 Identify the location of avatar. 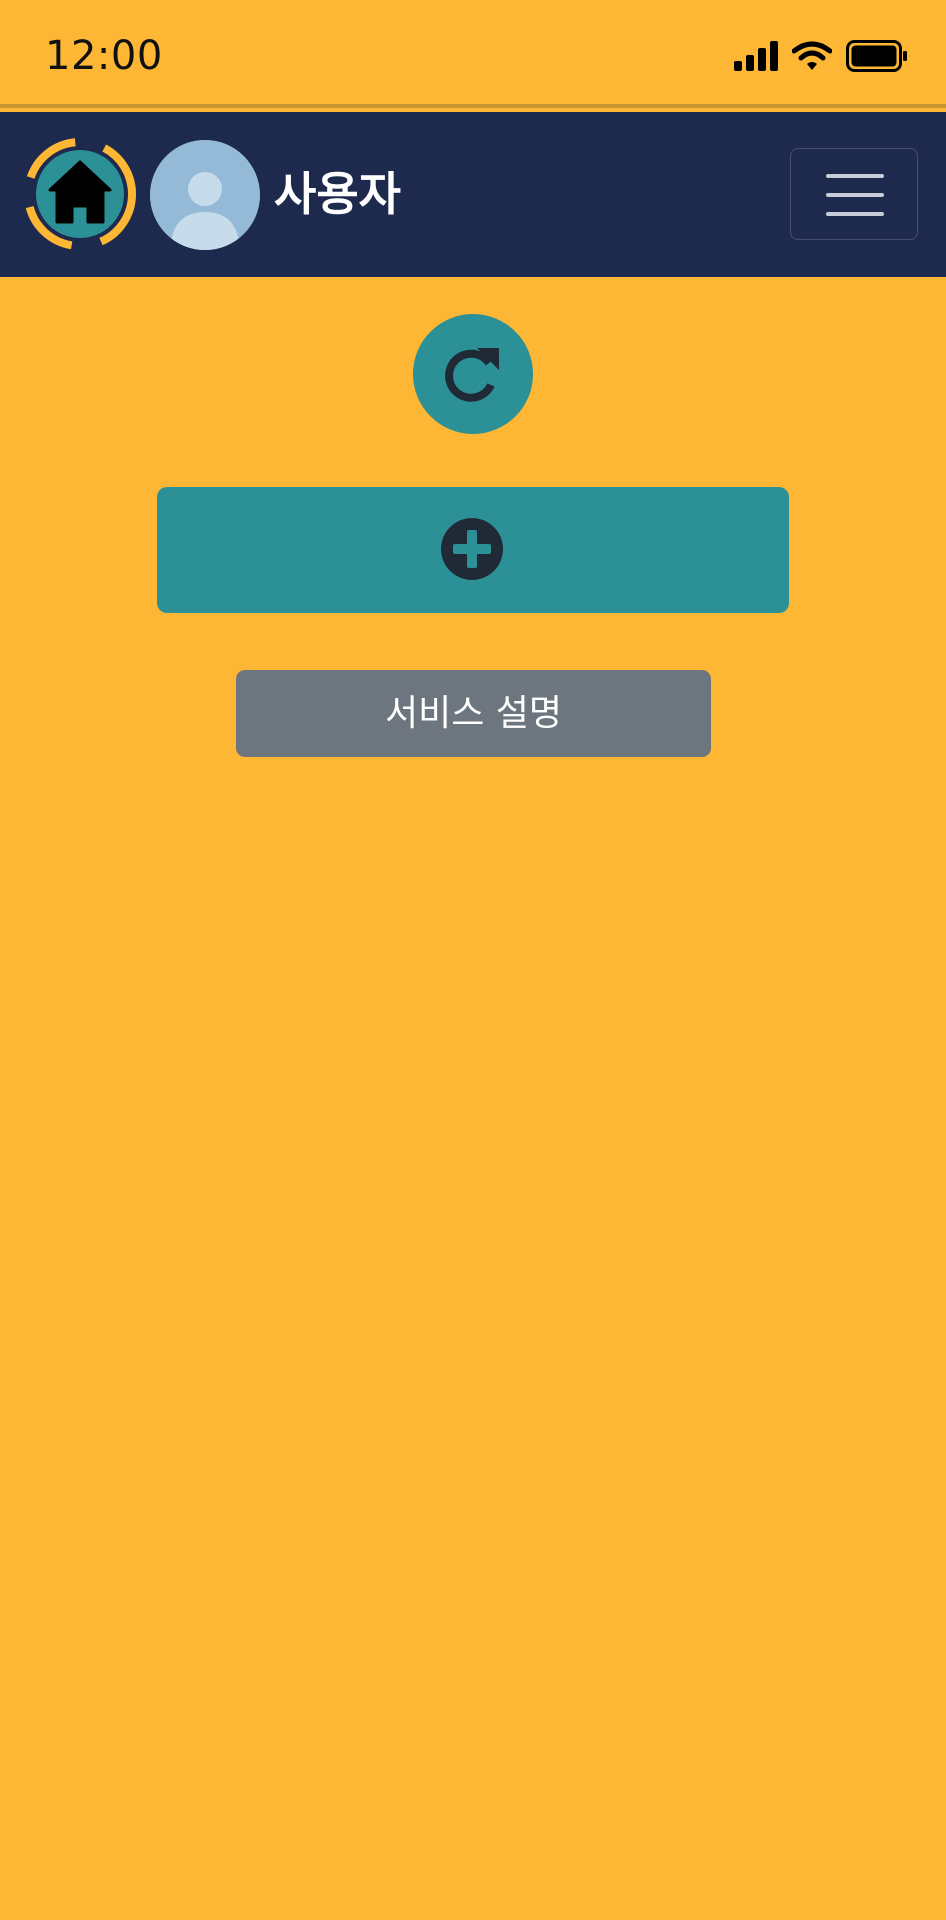
(205, 195).